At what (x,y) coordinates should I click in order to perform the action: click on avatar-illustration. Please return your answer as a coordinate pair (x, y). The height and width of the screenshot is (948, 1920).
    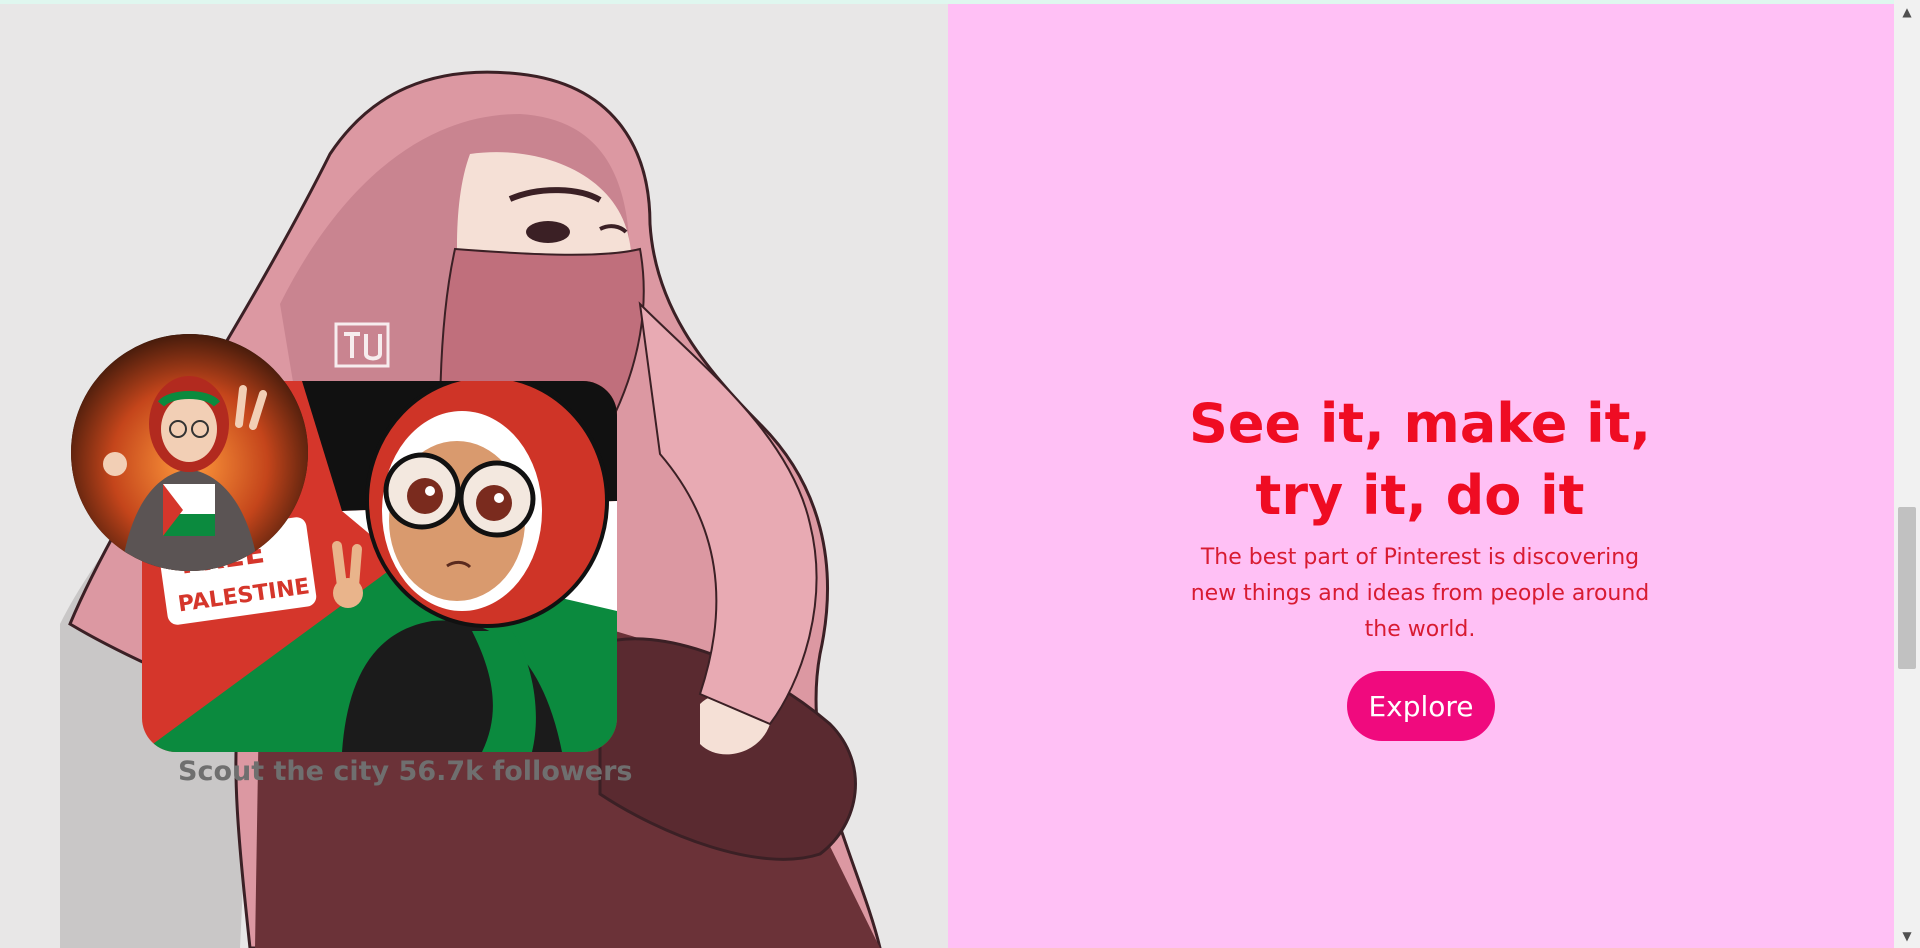
    Looking at the image, I should click on (189, 452).